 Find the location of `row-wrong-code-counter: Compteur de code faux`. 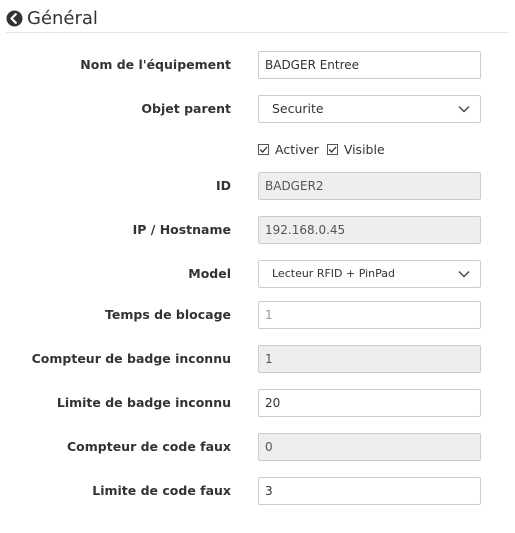

row-wrong-code-counter: Compteur de code faux is located at coordinates (257, 447).